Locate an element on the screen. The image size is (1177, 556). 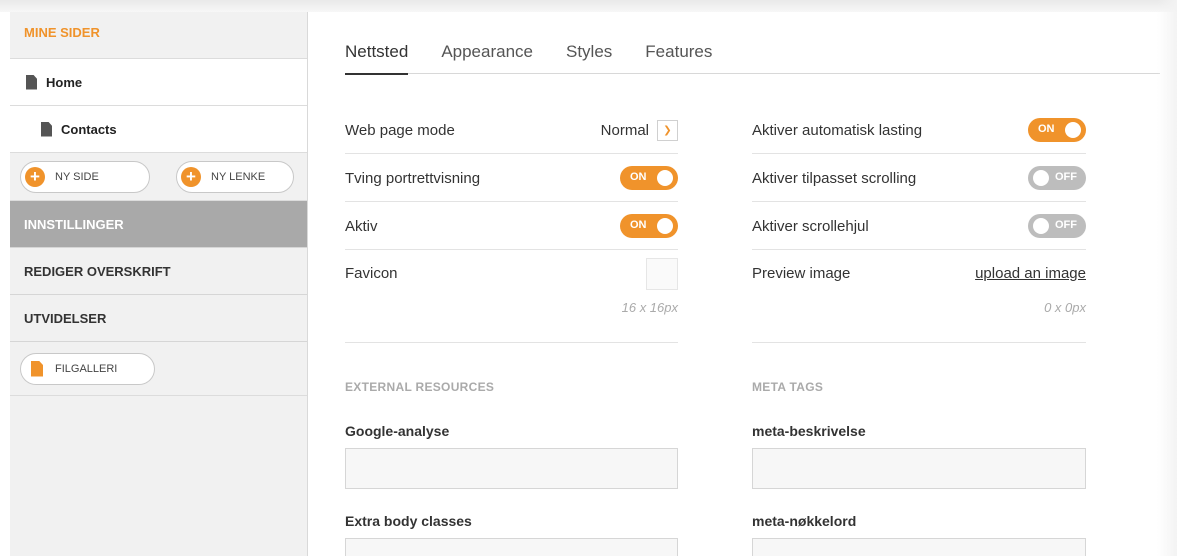
tab-appearance: Appearance is located at coordinates (487, 58).